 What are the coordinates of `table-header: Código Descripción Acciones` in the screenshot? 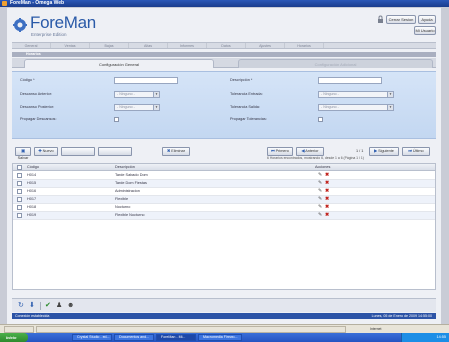 It's located at (224, 167).